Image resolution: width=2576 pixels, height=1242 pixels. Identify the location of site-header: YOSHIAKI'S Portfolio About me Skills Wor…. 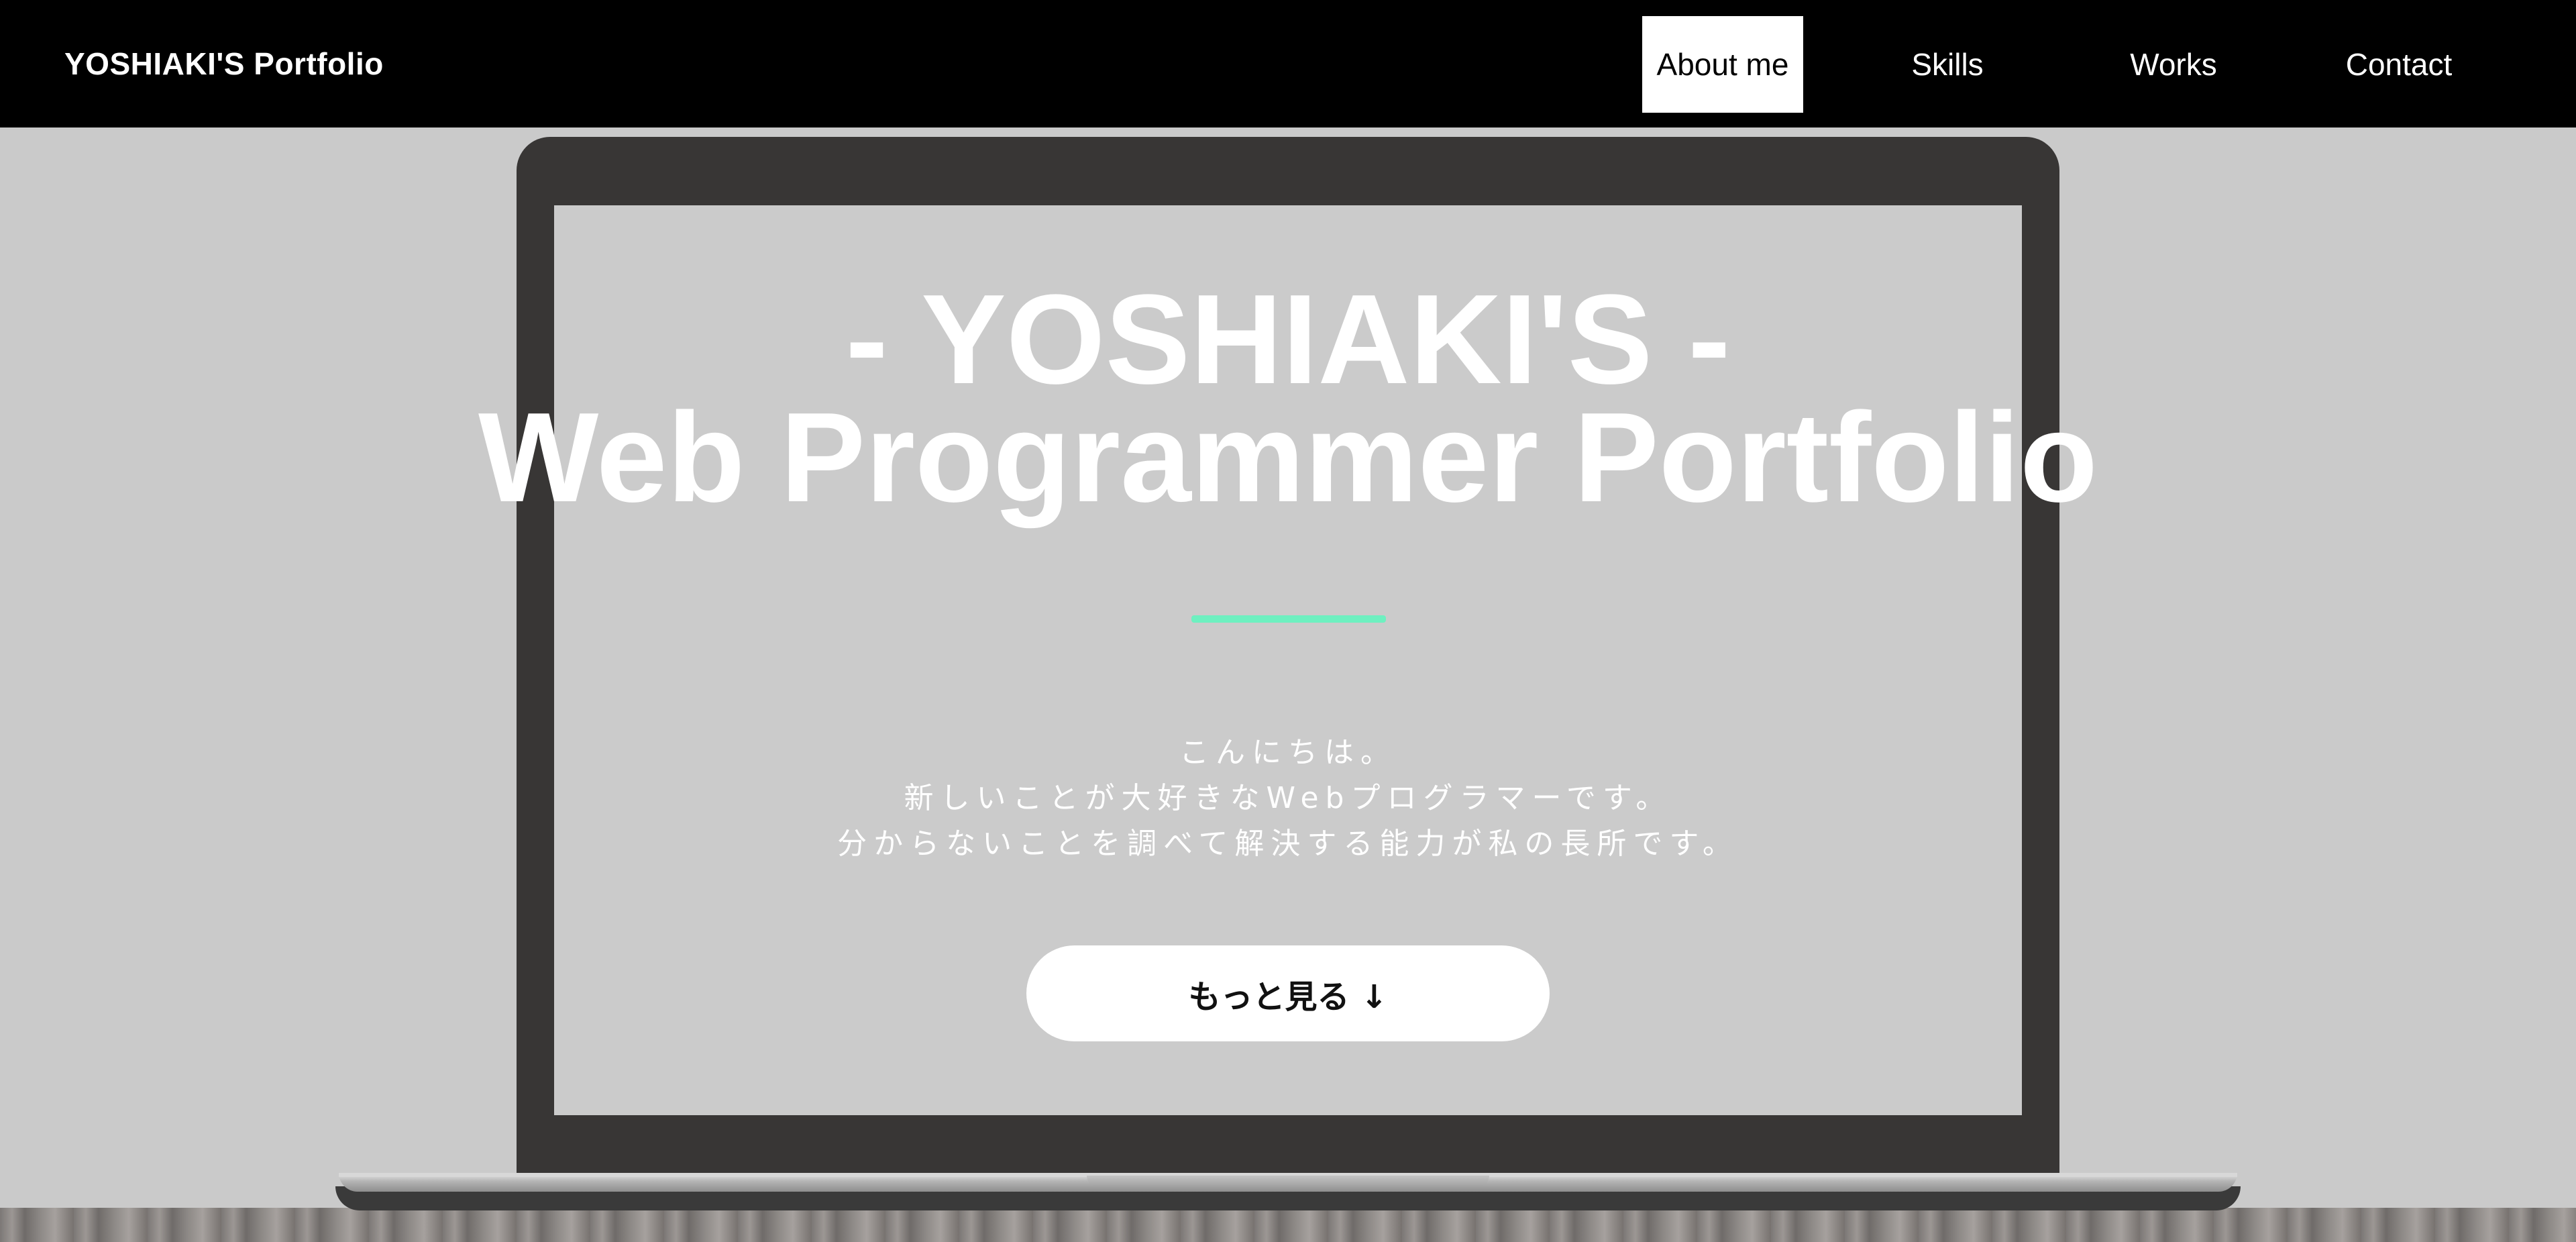
(1288, 64).